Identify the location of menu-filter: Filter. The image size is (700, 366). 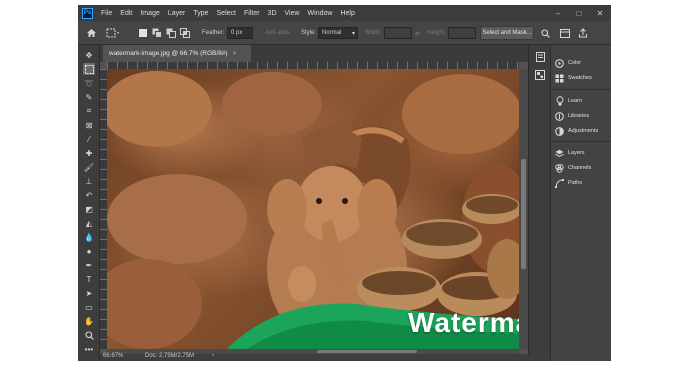
(252, 13).